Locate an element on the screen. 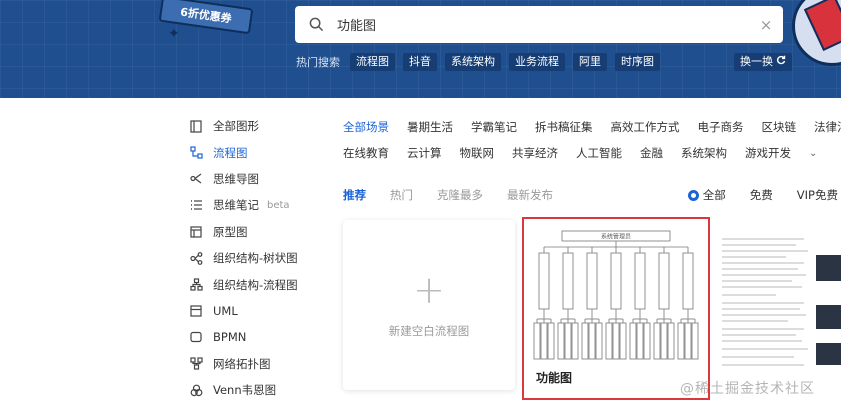 The width and height of the screenshot is (841, 401). hot-chip: 业务流程 is located at coordinates (537, 62).